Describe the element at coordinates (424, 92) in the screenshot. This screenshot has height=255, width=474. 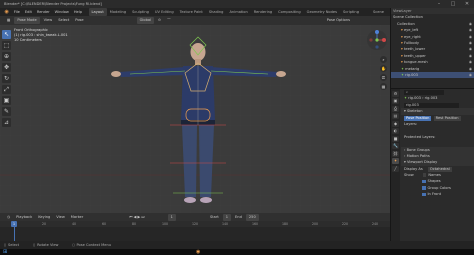
I see `properties-search: ⌕` at that location.